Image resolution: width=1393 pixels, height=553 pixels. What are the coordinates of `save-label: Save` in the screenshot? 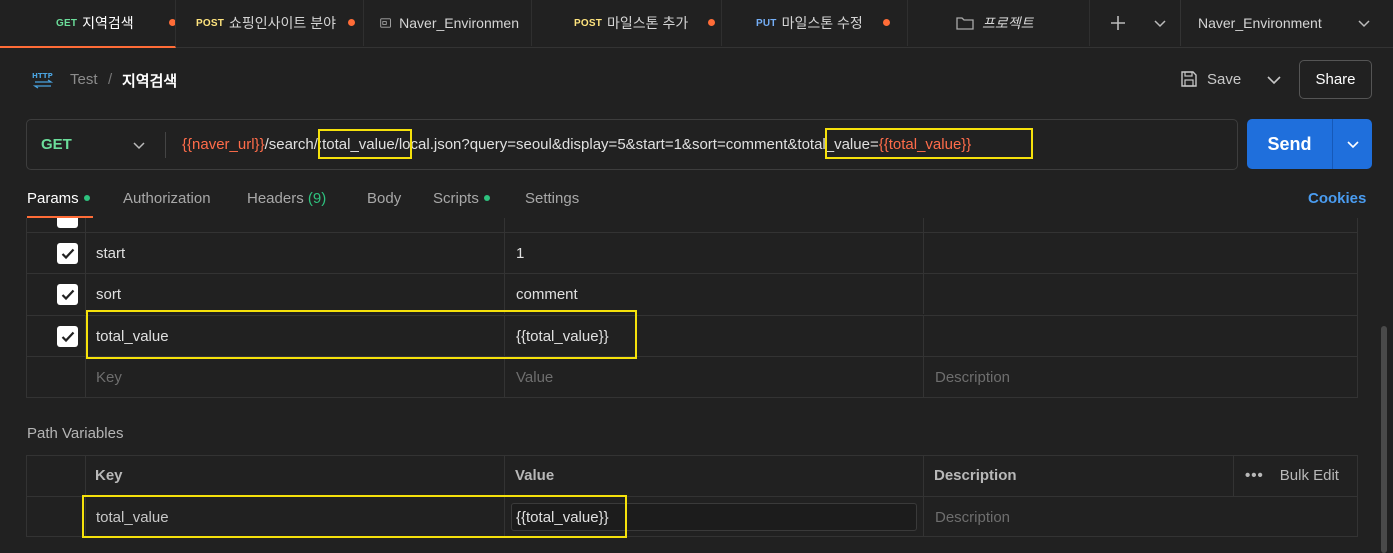 It's located at (1224, 79).